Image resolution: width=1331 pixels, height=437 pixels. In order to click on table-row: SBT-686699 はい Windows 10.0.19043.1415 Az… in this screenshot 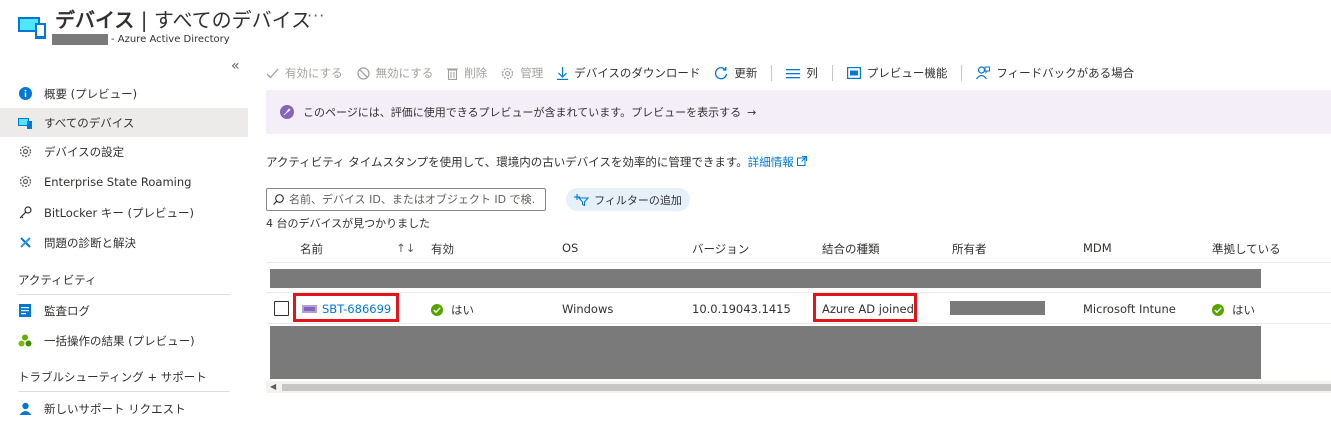, I will do `click(798, 308)`.